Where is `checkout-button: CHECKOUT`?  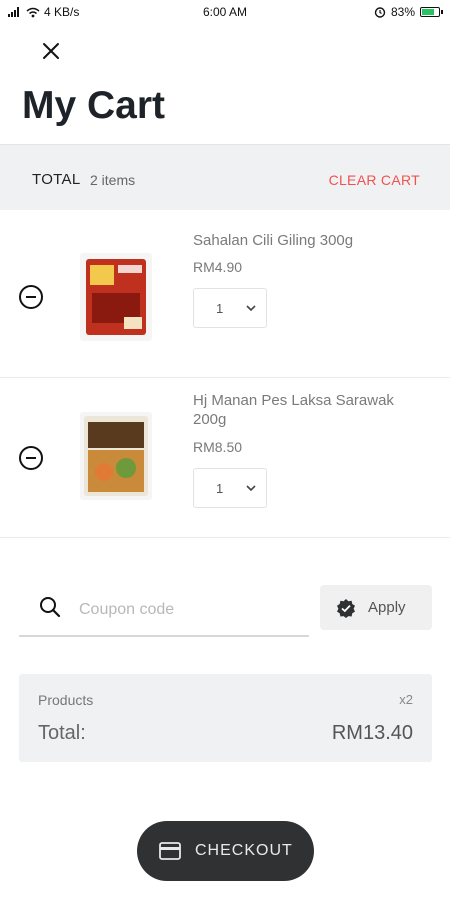 checkout-button: CHECKOUT is located at coordinates (225, 851).